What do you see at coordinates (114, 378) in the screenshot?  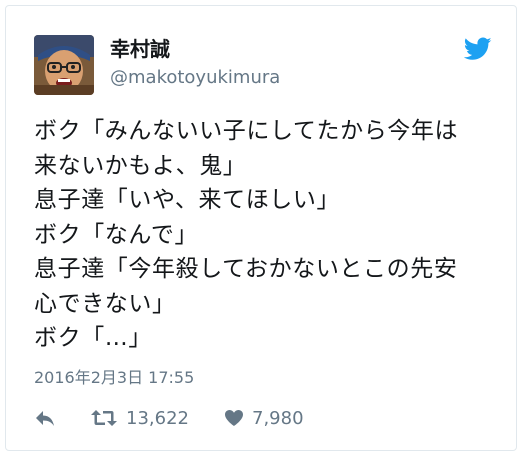 I see `tweet-timestamp: 2016年2月3日 17:55` at bounding box center [114, 378].